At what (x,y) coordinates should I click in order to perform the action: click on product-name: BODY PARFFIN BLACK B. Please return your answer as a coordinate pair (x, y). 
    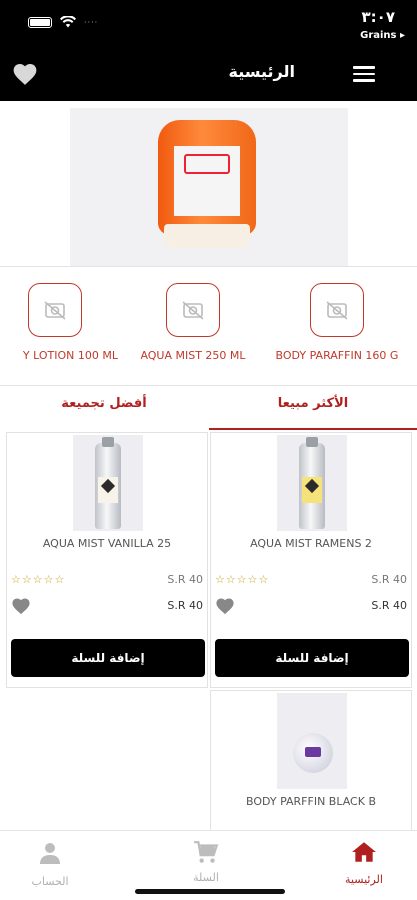
    Looking at the image, I should click on (310, 801).